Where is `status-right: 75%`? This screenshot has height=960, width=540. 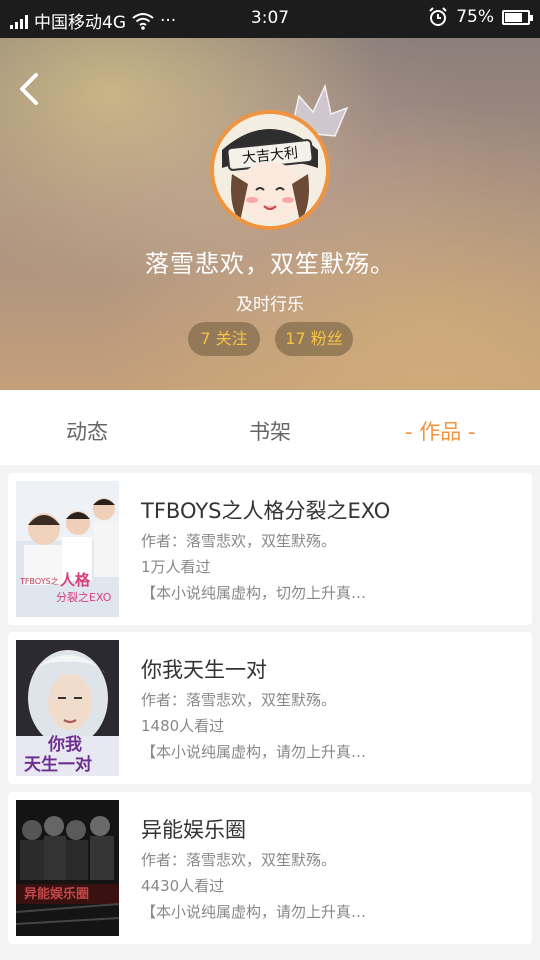
status-right: 75% is located at coordinates (480, 17).